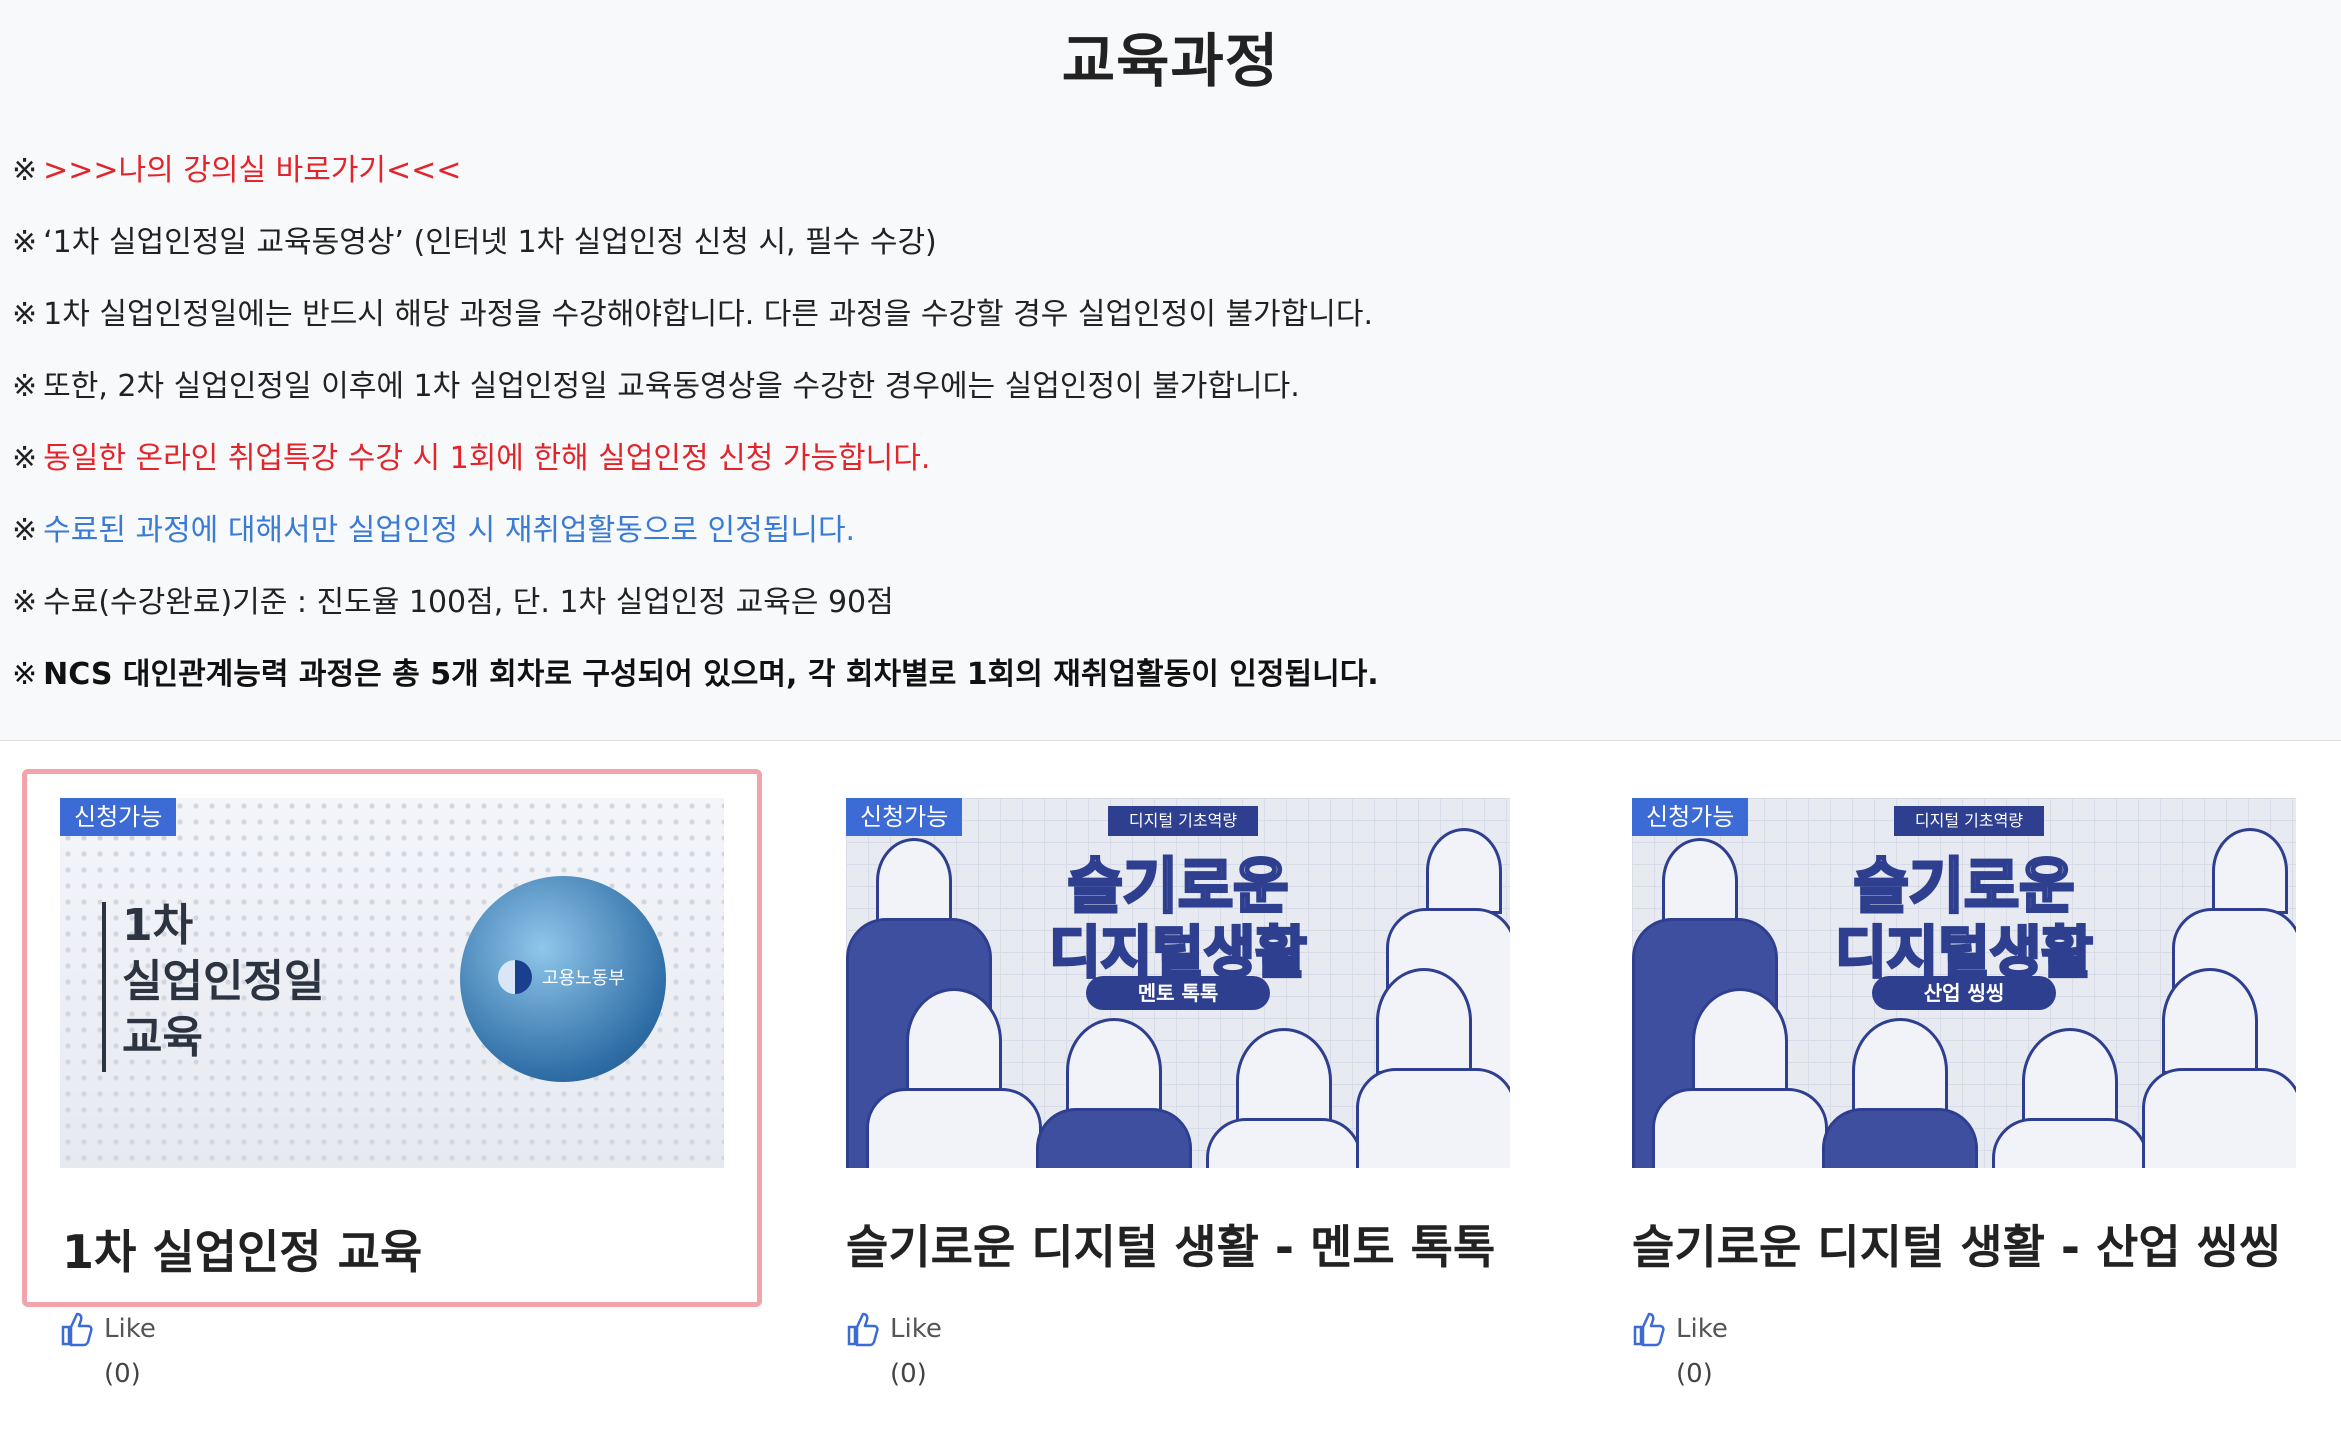  Describe the element at coordinates (515, 977) in the screenshot. I see `ministry-logo-icon` at that location.